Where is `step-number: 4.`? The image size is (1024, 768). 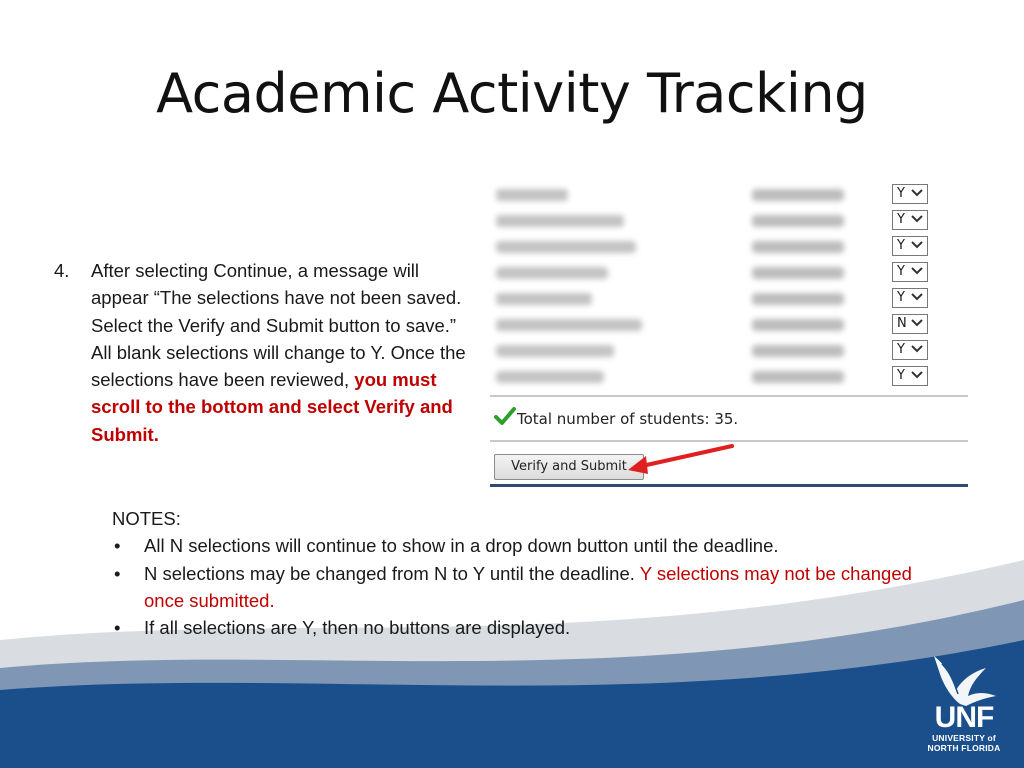
step-number: 4. is located at coordinates (62, 270).